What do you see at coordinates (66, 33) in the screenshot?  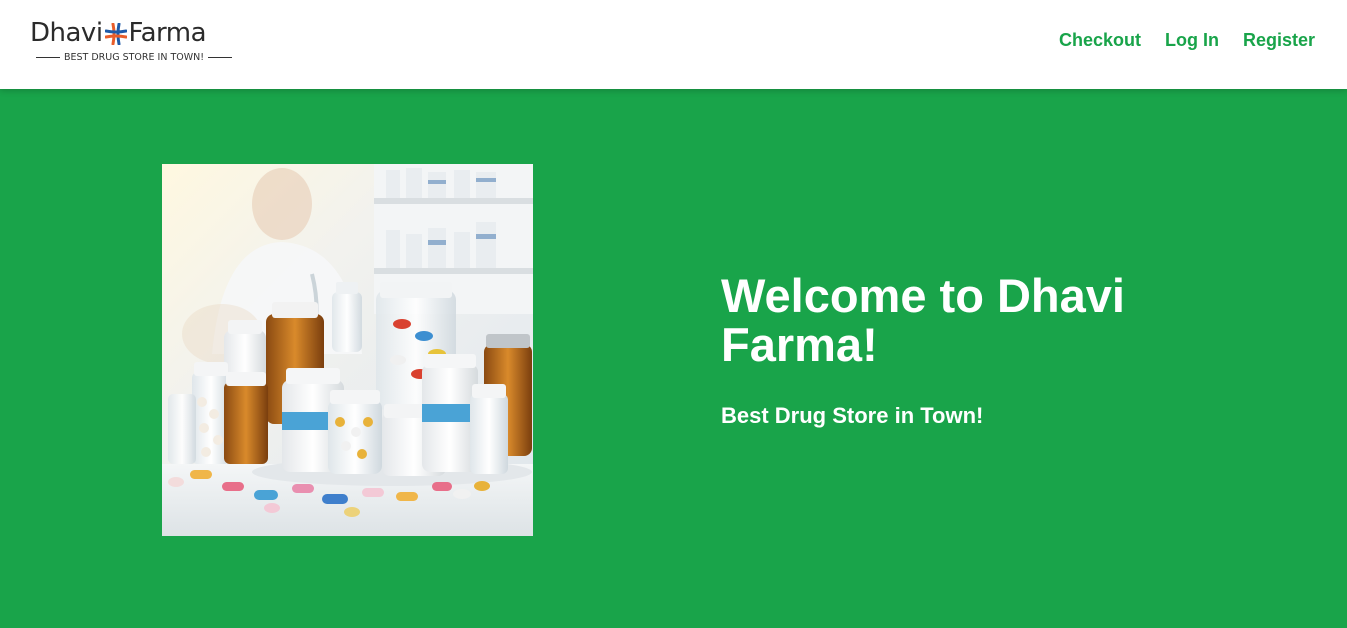 I see `logo-name-left: Dhavi` at bounding box center [66, 33].